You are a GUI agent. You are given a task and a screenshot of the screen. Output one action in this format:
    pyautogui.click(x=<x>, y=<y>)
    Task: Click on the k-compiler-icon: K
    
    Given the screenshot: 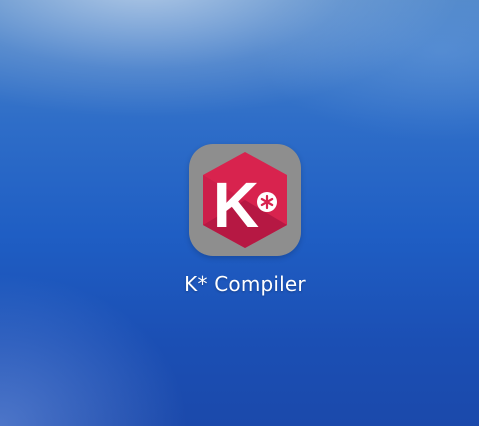 What is the action you would take?
    pyautogui.click(x=245, y=200)
    